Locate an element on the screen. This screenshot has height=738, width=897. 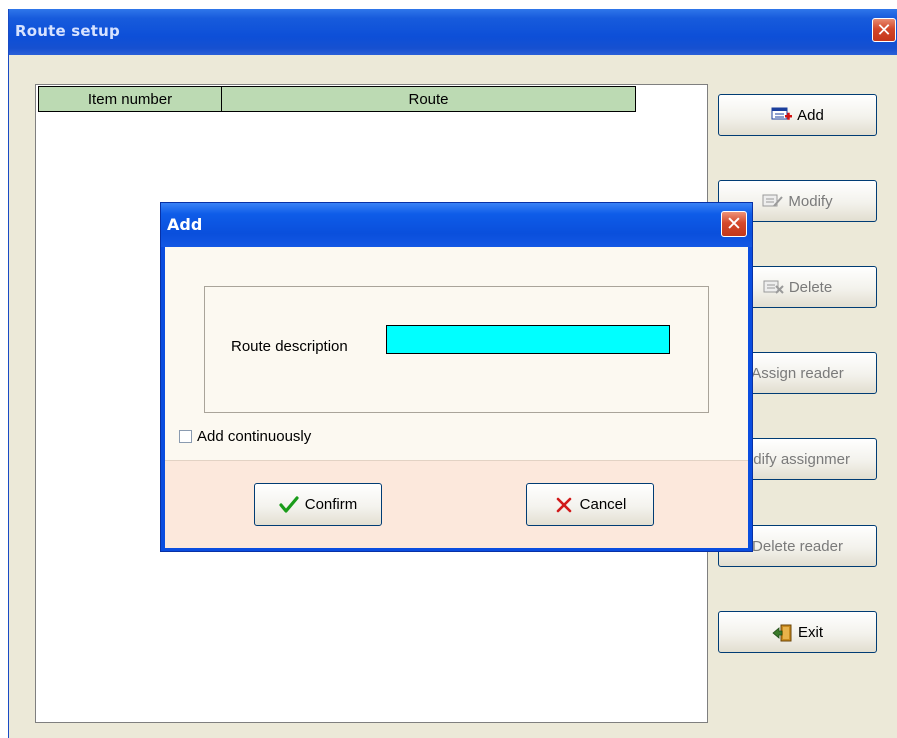
cancel-button: Cancel is located at coordinates (590, 504).